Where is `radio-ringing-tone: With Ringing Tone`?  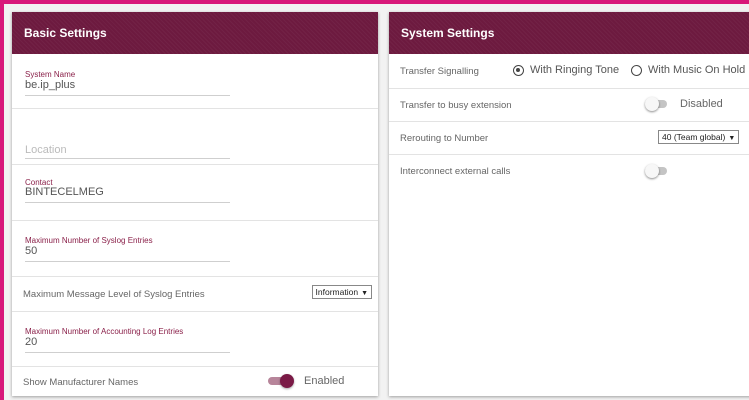 radio-ringing-tone: With Ringing Tone is located at coordinates (566, 70).